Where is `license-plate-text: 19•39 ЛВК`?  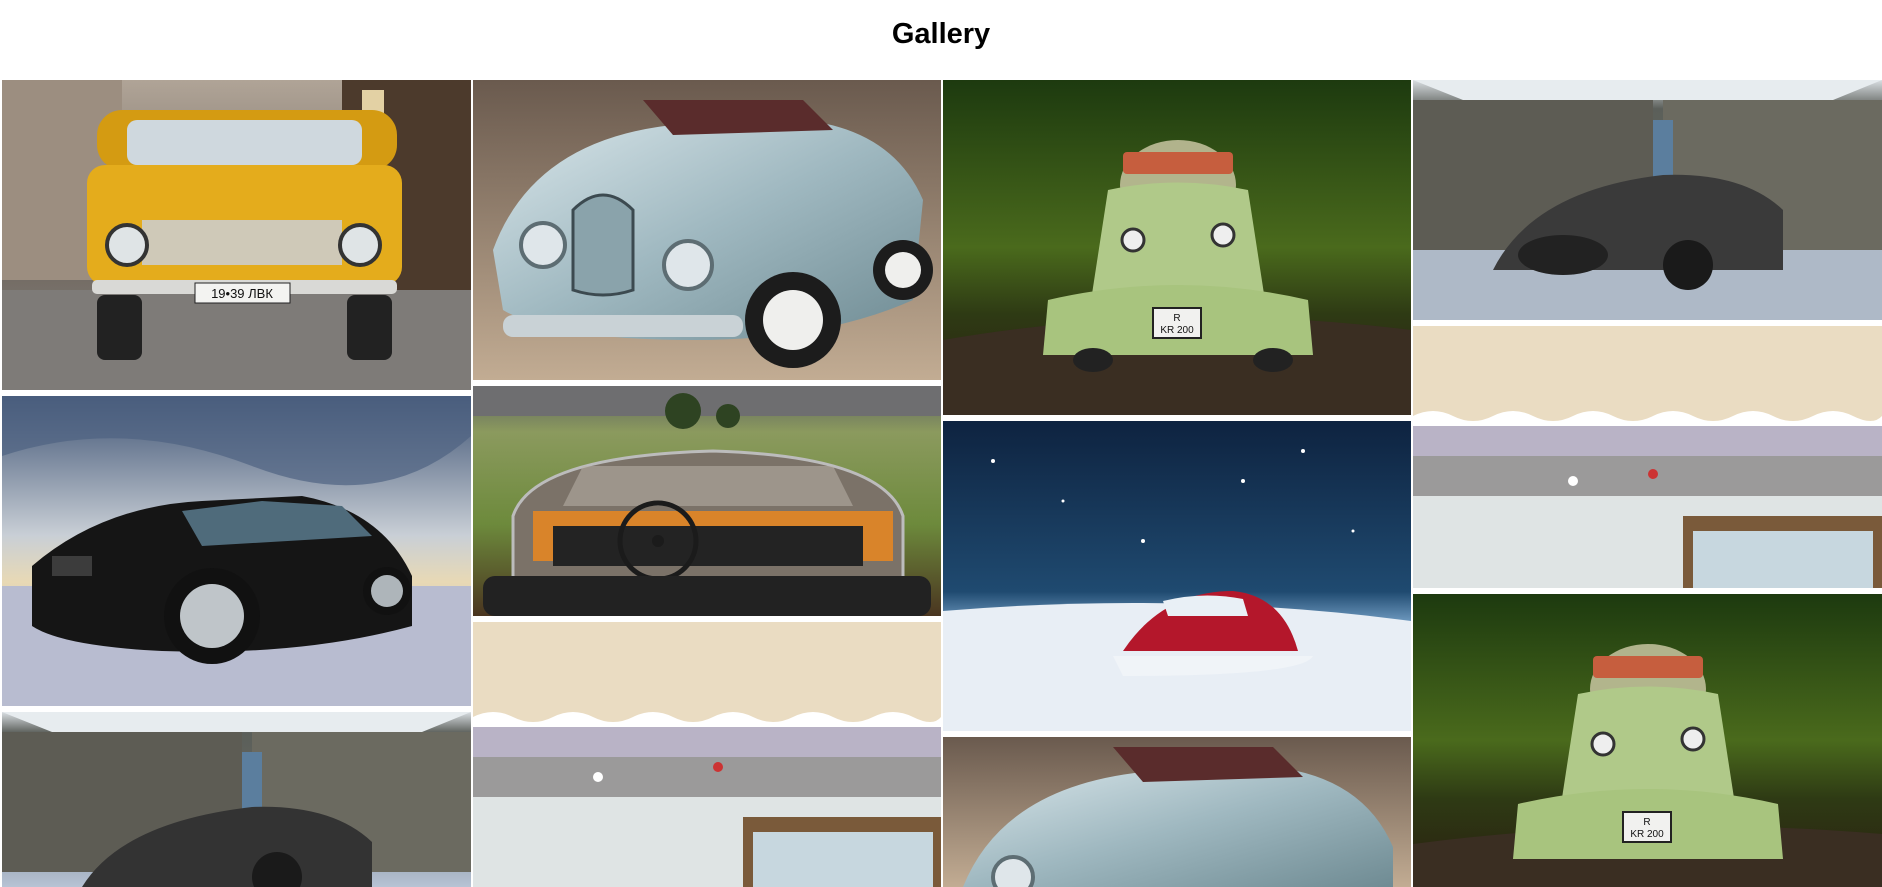
license-plate-text: 19•39 ЛВК is located at coordinates (242, 293).